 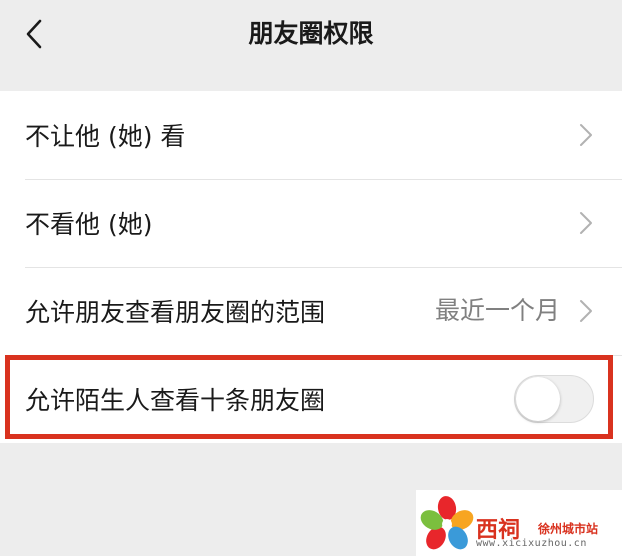 I want to click on row-label: 不看他 (她), so click(x=89, y=224).